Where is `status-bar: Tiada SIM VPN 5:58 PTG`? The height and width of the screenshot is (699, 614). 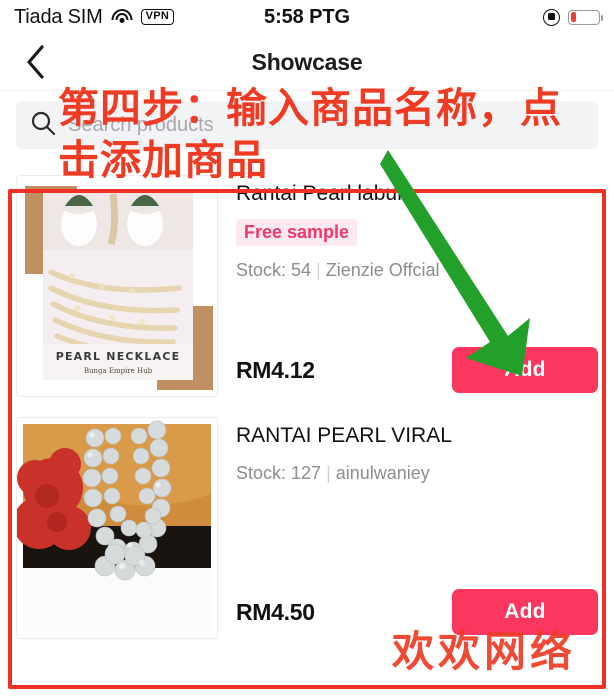
status-bar: Tiada SIM VPN 5:58 PTG is located at coordinates (307, 17).